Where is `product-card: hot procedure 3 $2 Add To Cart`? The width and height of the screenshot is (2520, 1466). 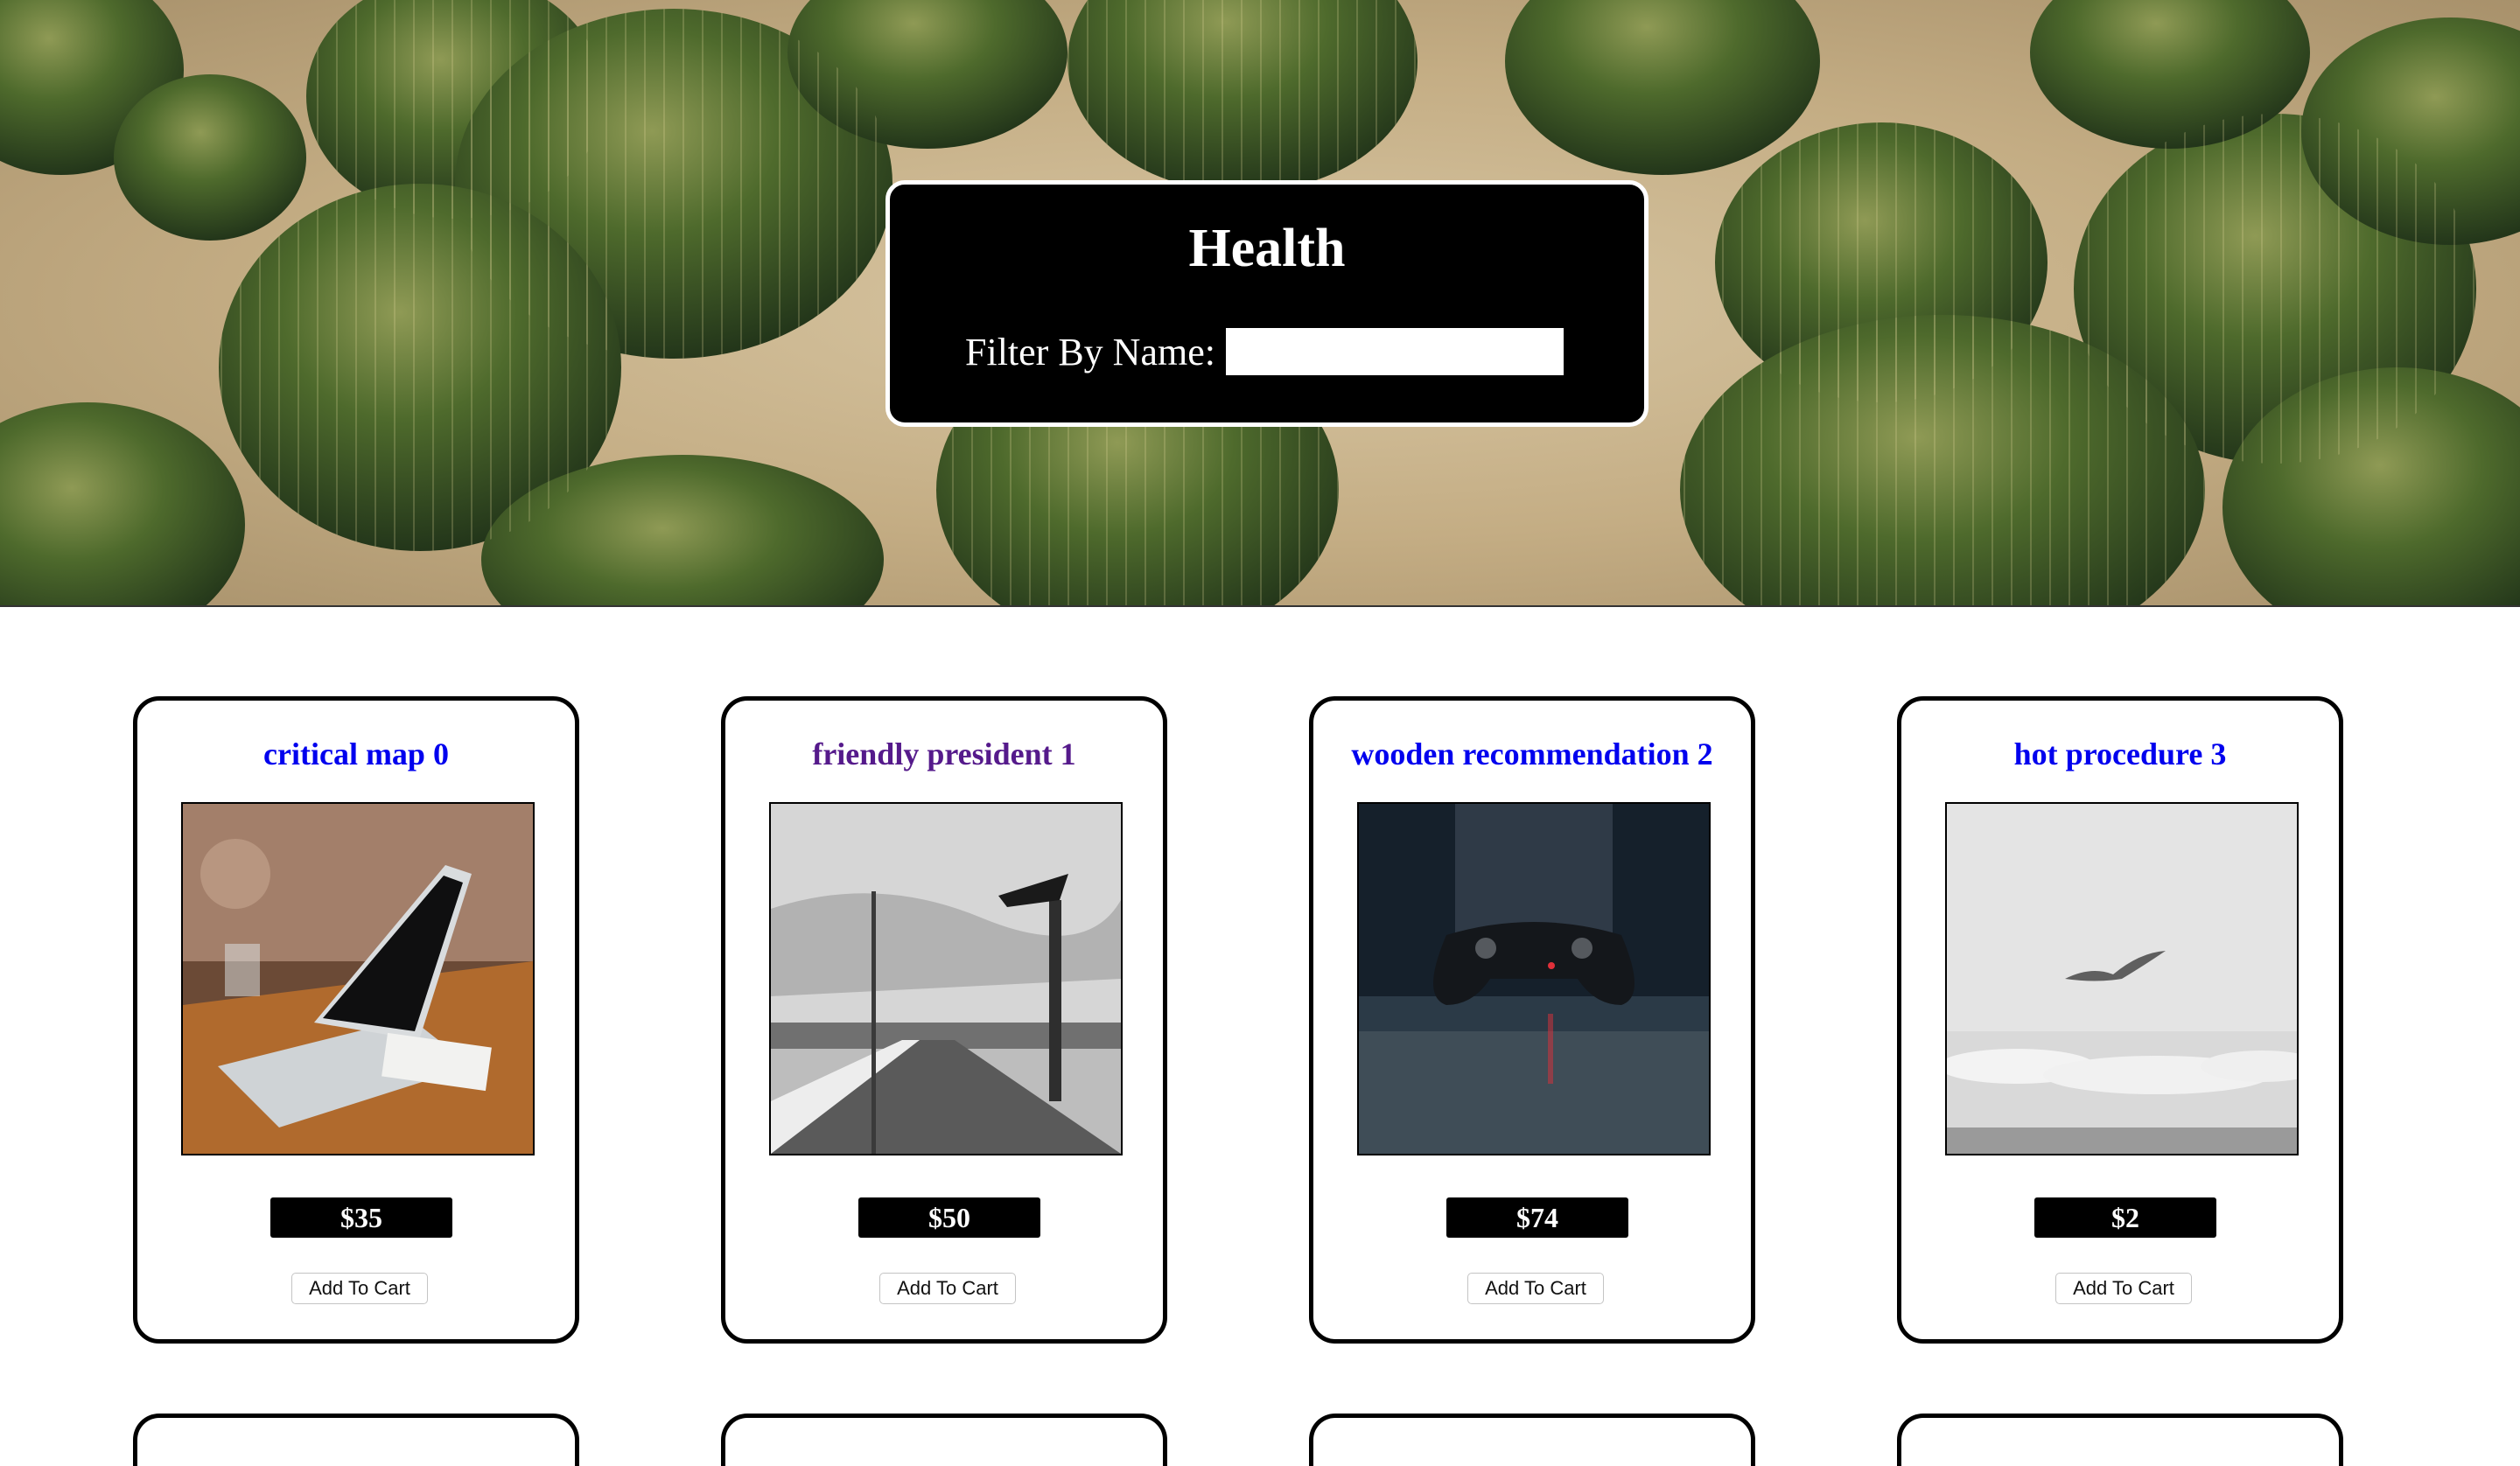 product-card: hot procedure 3 $2 Add To Cart is located at coordinates (2120, 1020).